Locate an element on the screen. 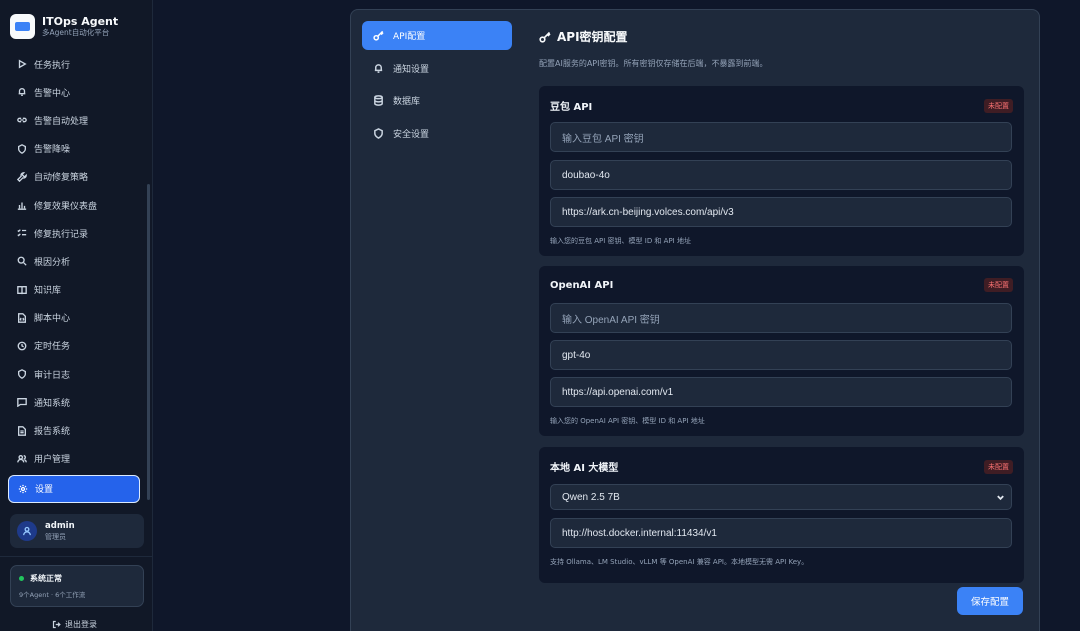 Image resolution: width=1080 pixels, height=631 pixels. tab-api-config: API配置 is located at coordinates (437, 35).